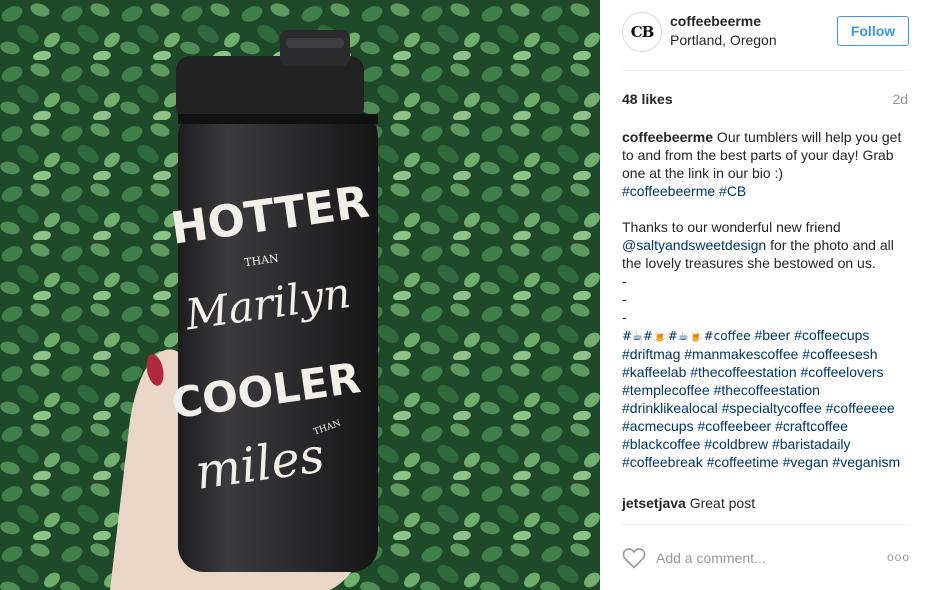 The image size is (928, 590). I want to click on post-header: CB coffeebeerme Portland, Oregon Follow, so click(766, 34).